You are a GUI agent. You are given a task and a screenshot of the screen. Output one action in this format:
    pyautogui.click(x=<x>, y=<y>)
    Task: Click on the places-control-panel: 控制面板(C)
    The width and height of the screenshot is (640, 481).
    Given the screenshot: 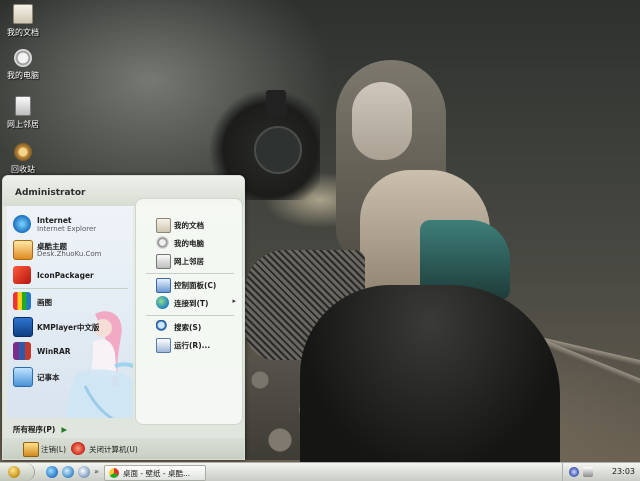 What is the action you would take?
    pyautogui.click(x=197, y=285)
    